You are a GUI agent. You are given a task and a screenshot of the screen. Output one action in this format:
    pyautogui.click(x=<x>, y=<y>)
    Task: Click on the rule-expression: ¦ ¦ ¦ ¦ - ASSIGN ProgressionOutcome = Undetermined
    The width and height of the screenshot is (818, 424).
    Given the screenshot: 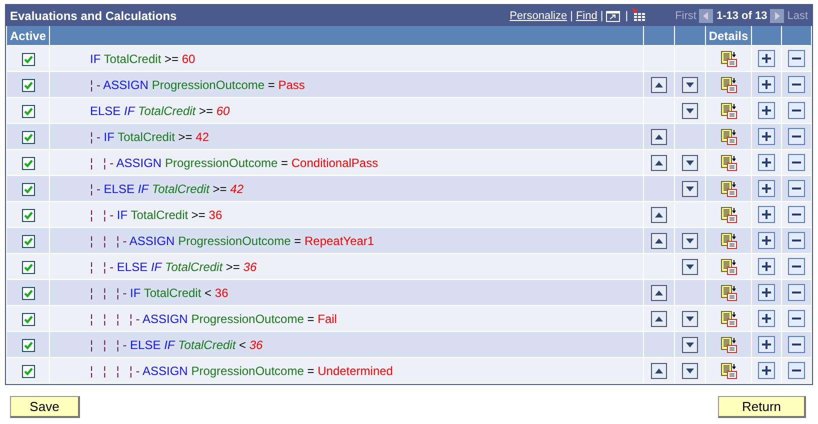 What is the action you would take?
    pyautogui.click(x=347, y=371)
    